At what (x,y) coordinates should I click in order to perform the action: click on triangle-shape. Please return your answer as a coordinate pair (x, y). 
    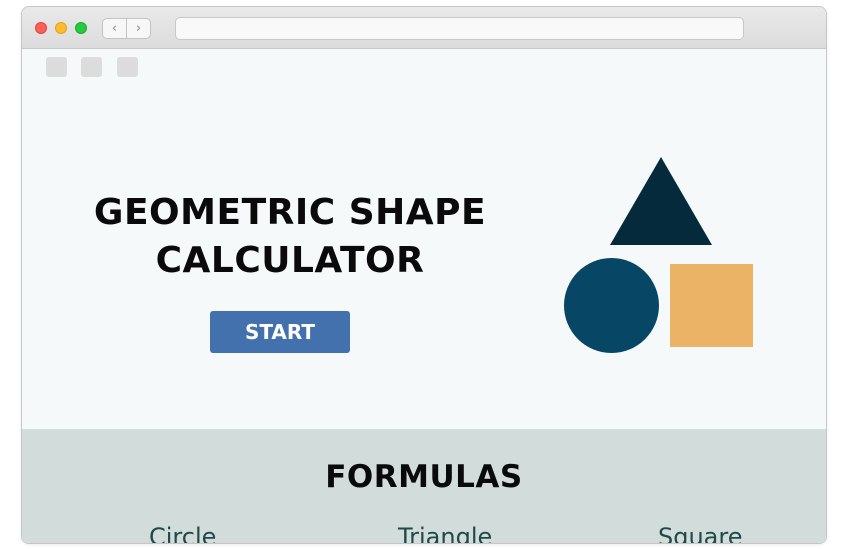
    Looking at the image, I should click on (661, 201).